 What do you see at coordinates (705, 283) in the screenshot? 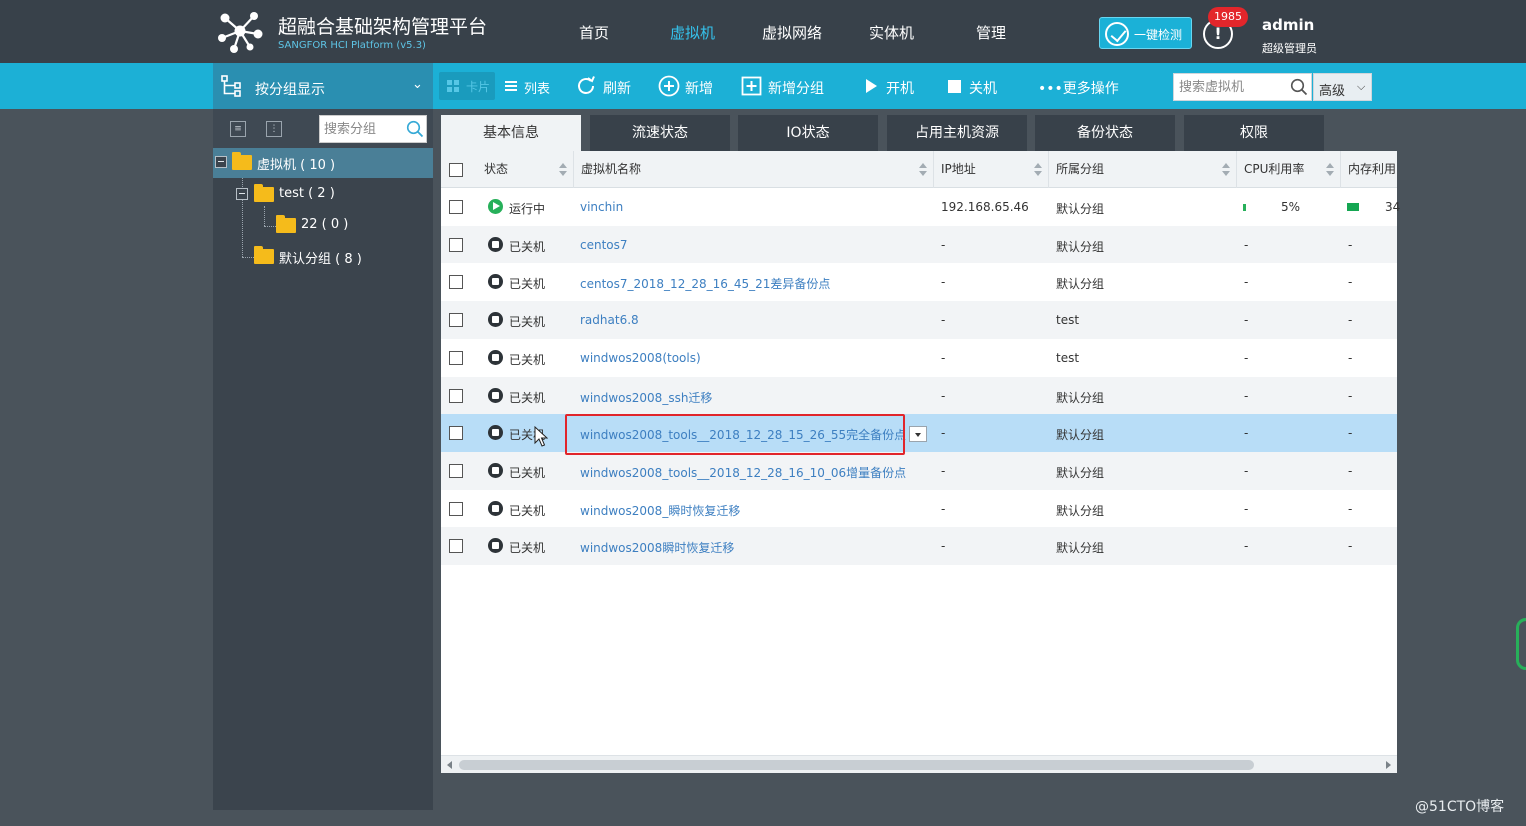
I see `vm-name-link: centos7_2018_12_28_16_45_21差异备份点` at bounding box center [705, 283].